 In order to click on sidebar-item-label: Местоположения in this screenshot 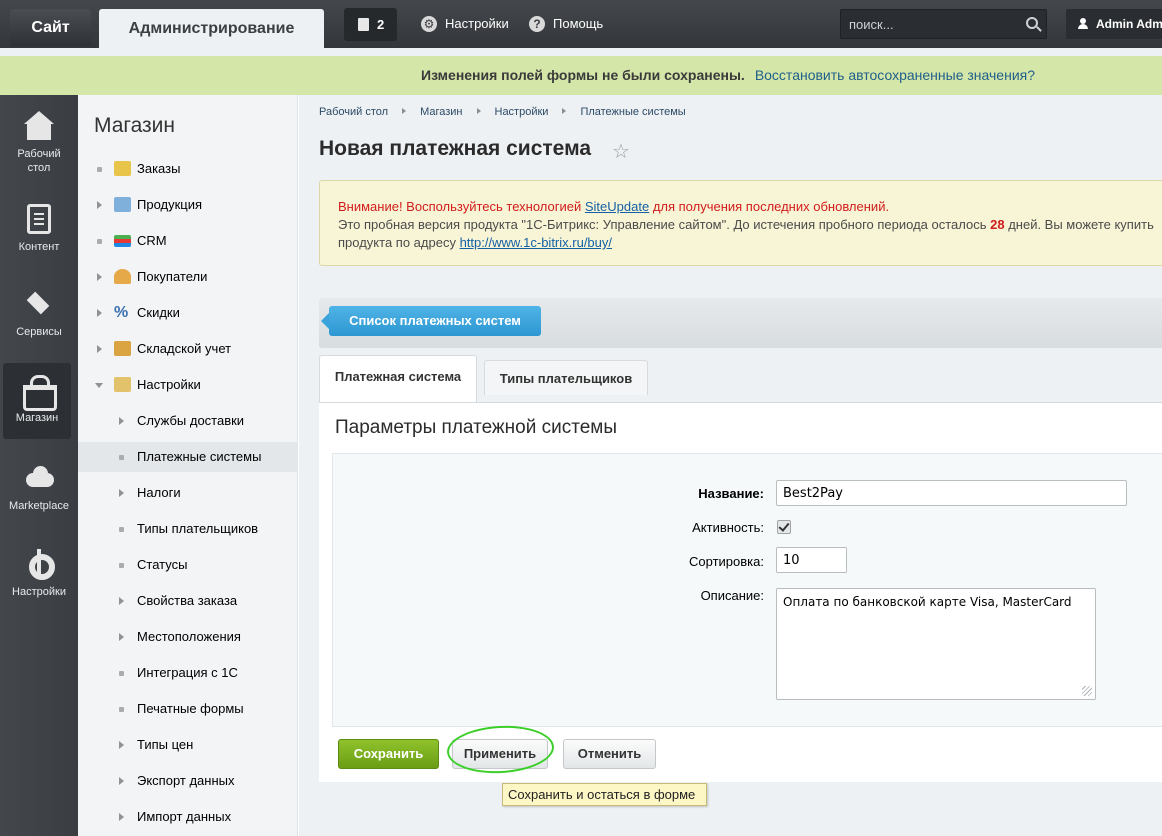, I will do `click(189, 636)`.